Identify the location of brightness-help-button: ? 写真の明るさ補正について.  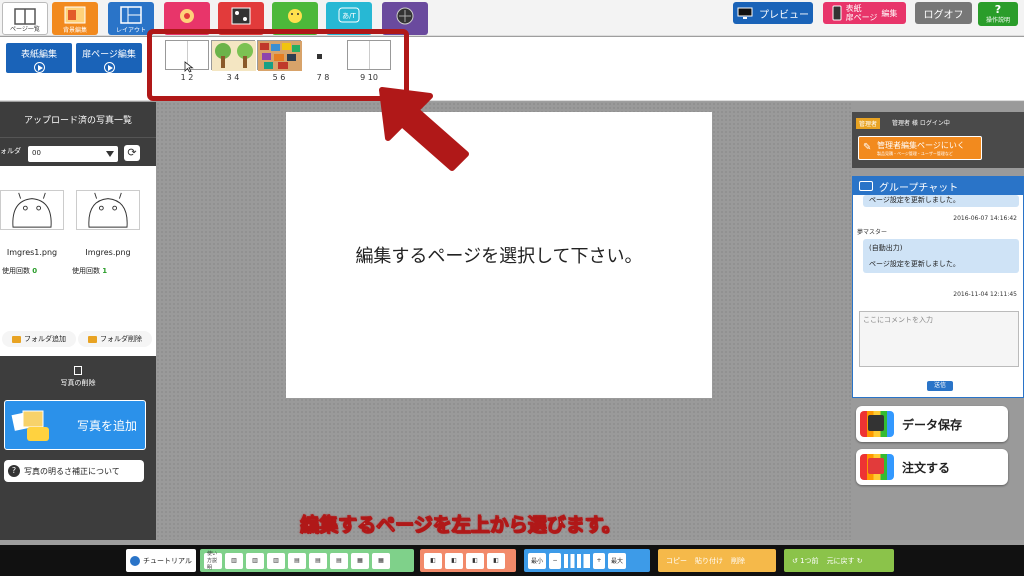
(74, 471).